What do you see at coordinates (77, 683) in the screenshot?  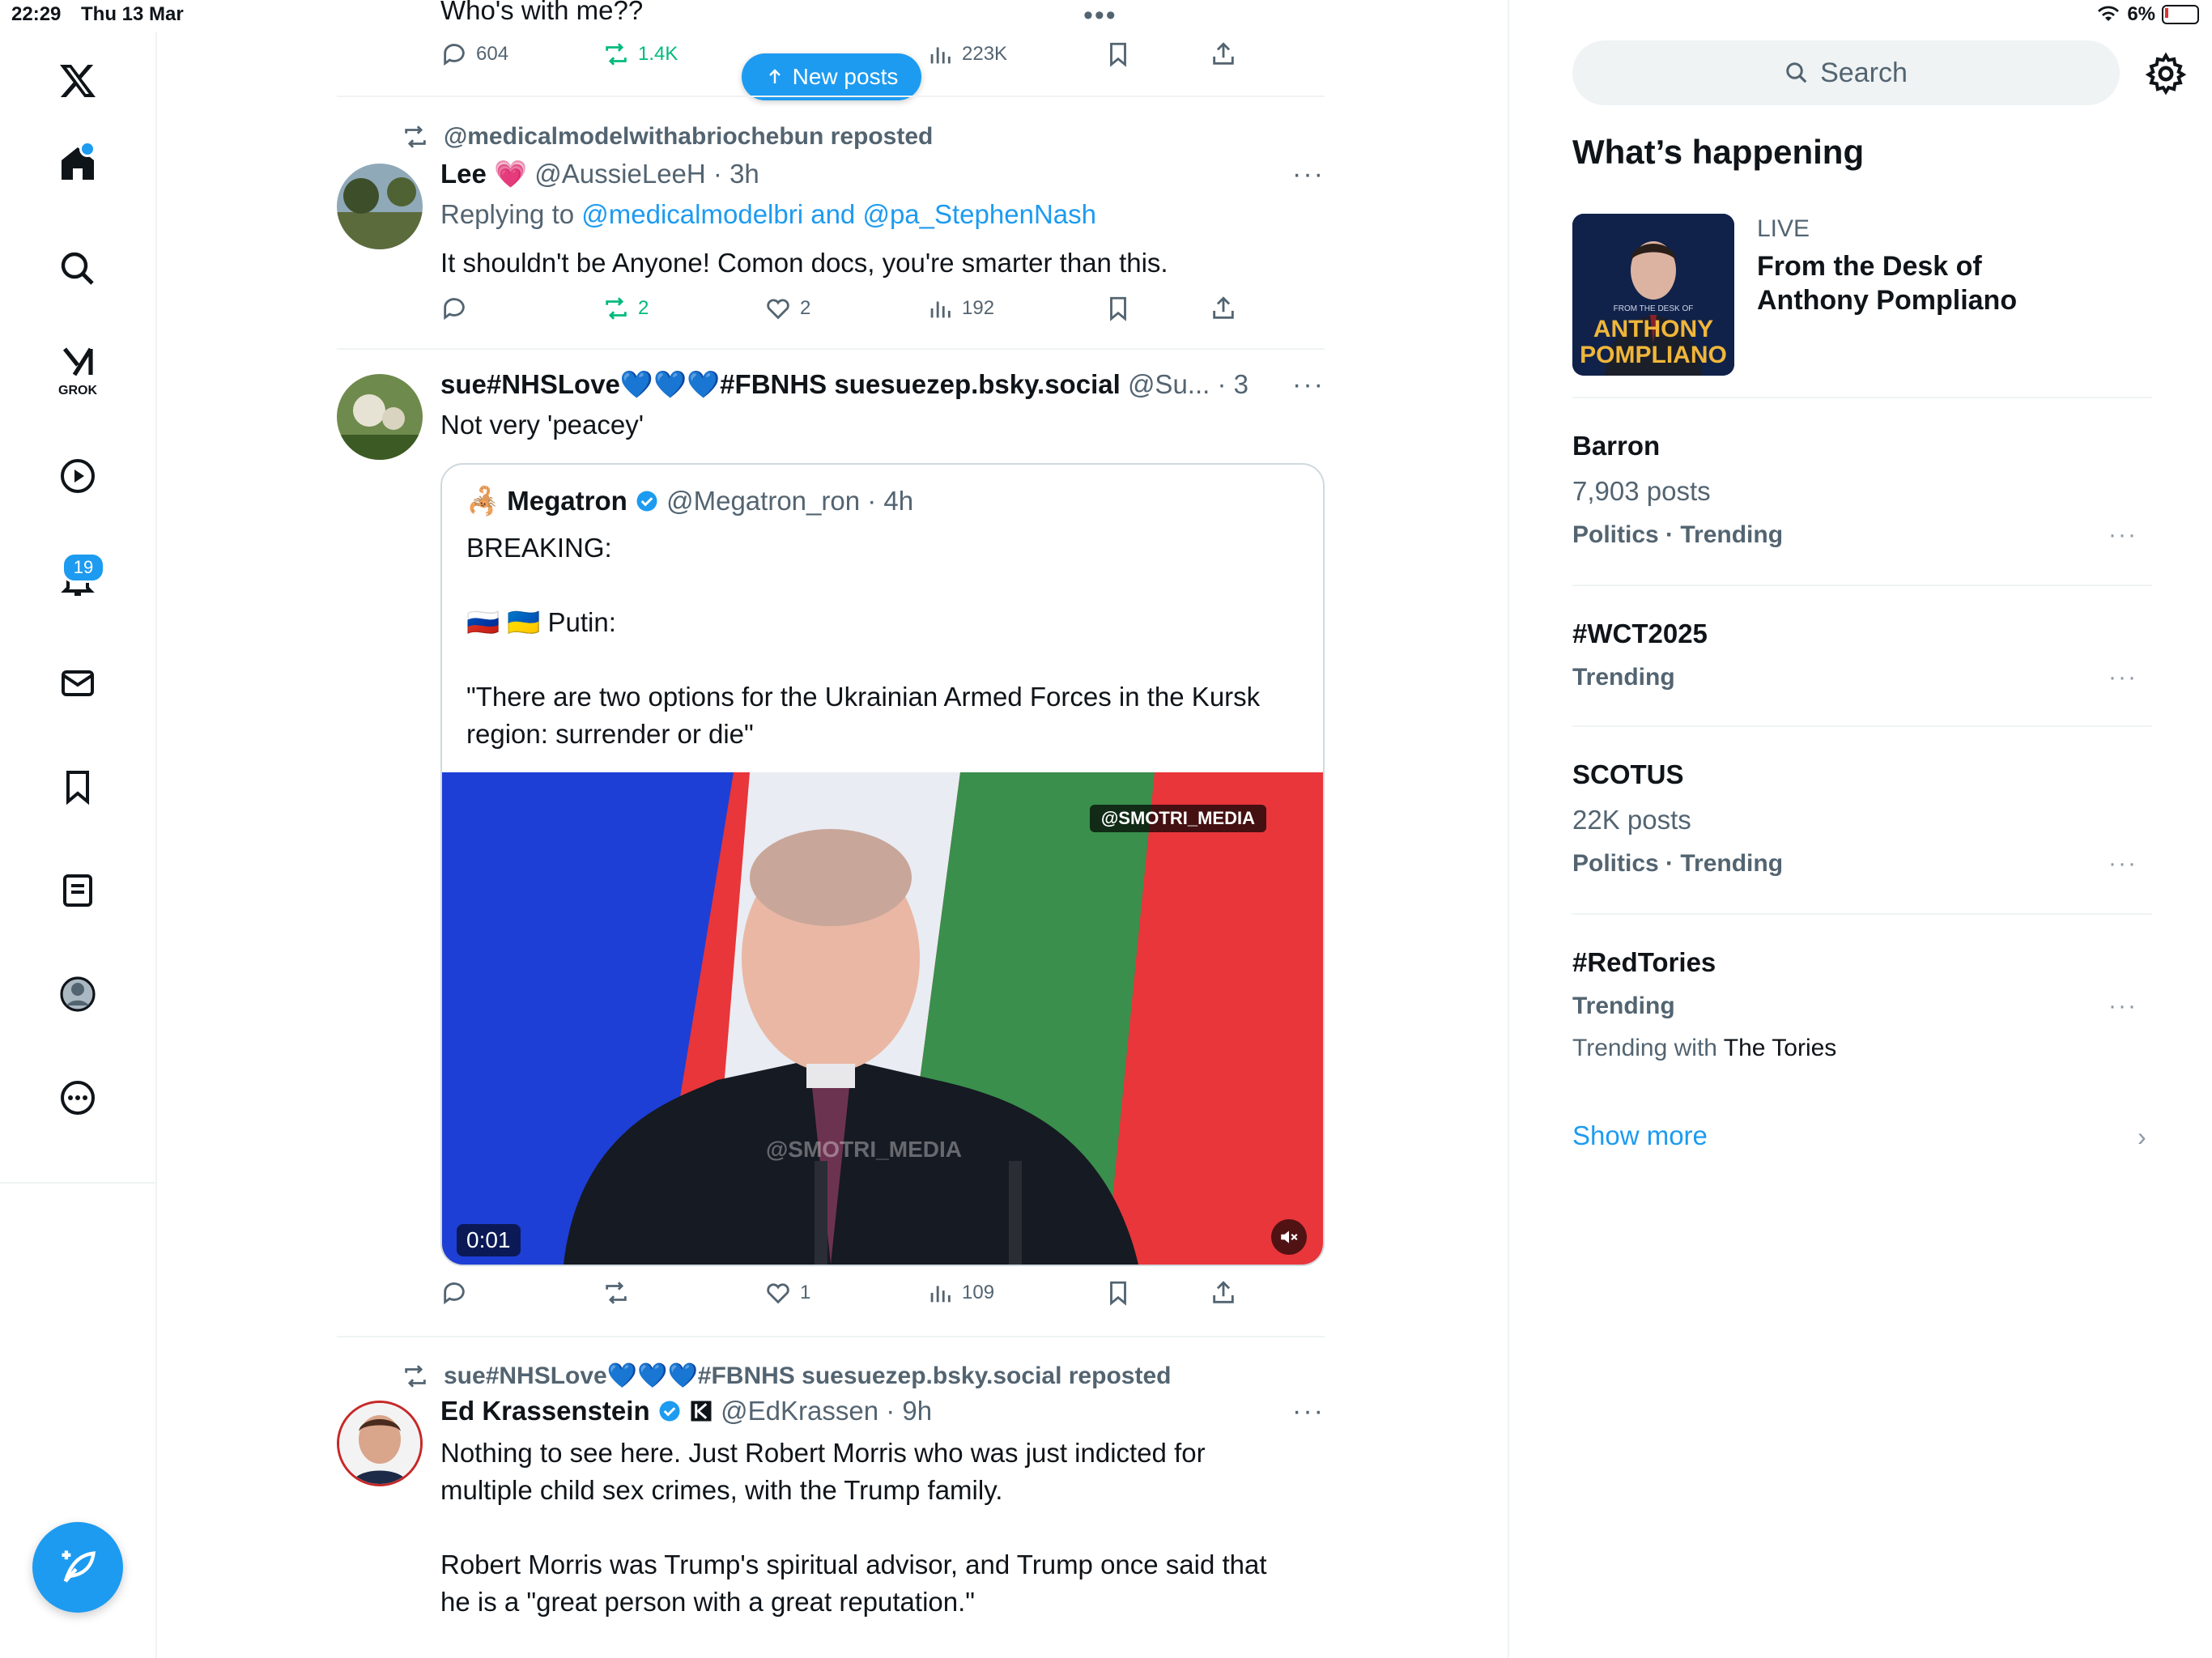 I see `messages-icon` at bounding box center [77, 683].